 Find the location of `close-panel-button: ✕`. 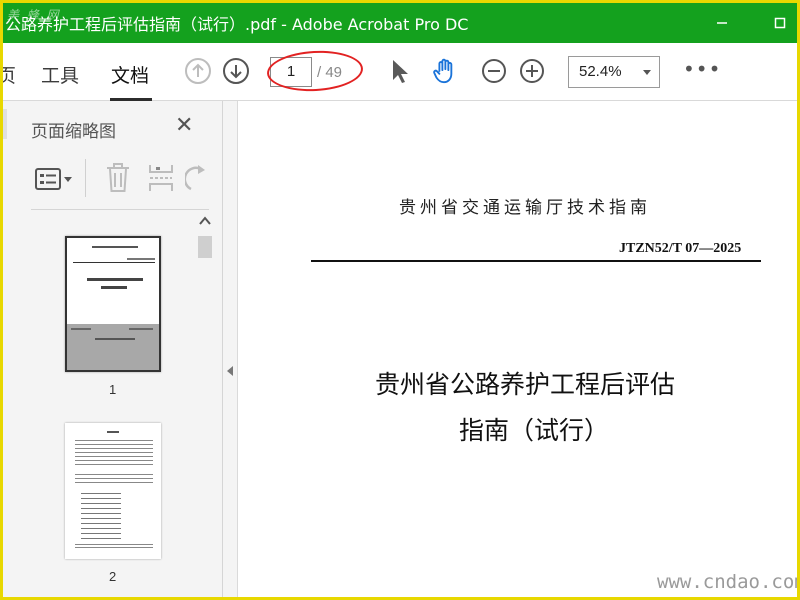

close-panel-button: ✕ is located at coordinates (184, 125).